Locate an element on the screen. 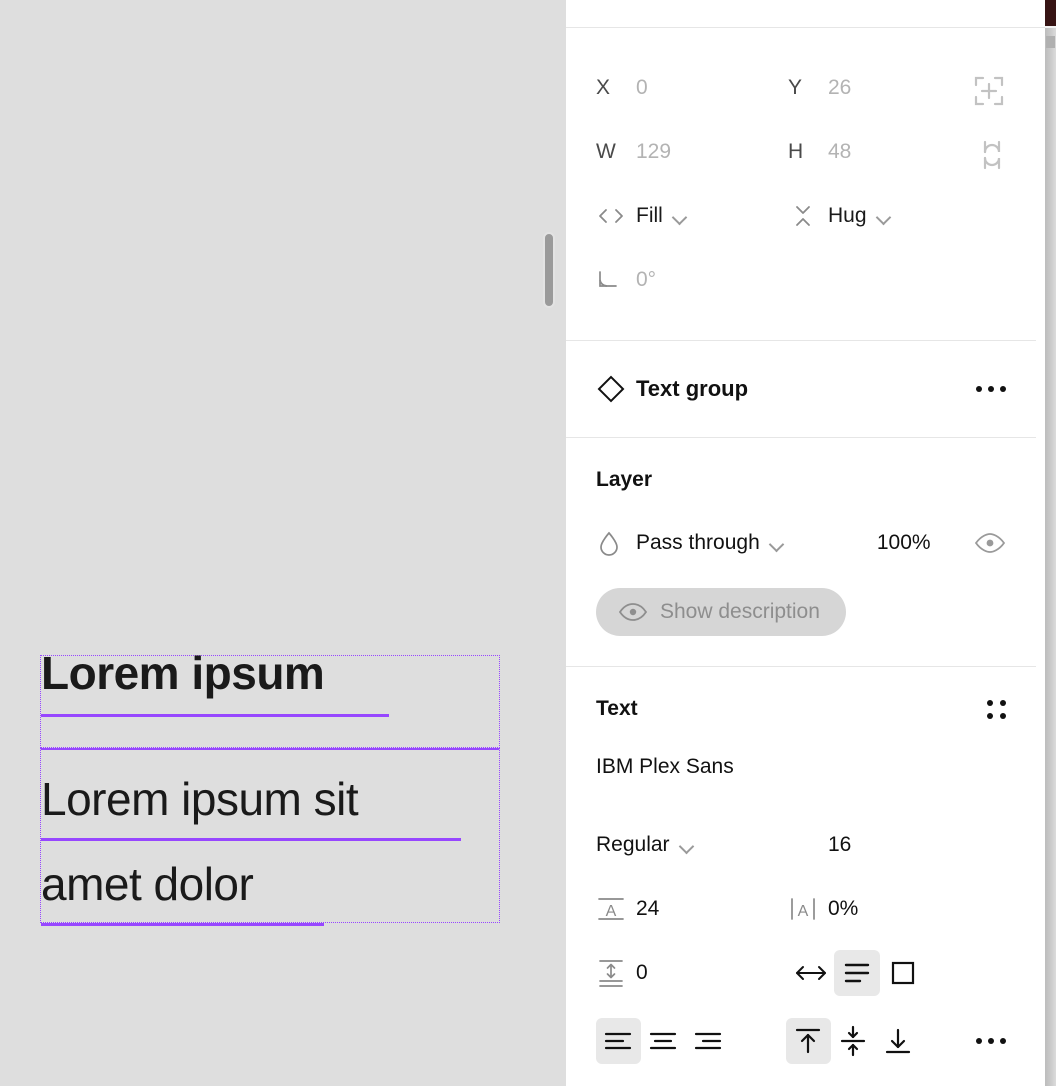 The width and height of the screenshot is (1056, 1086). text-section-title: Text is located at coordinates (617, 708).